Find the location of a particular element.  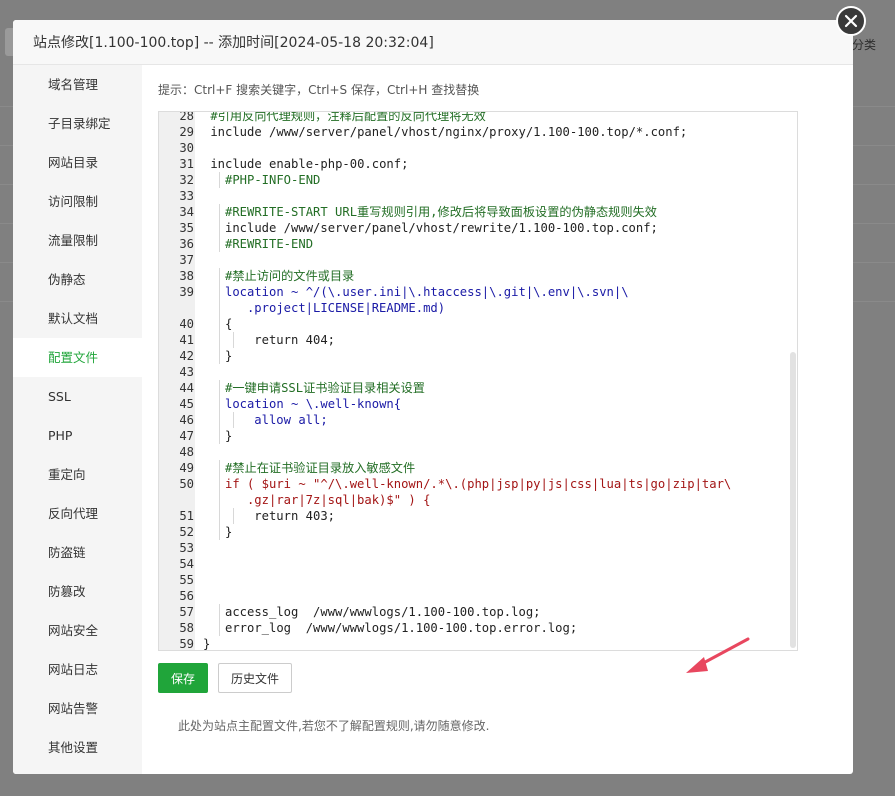

line-number: 50 is located at coordinates (186, 484).